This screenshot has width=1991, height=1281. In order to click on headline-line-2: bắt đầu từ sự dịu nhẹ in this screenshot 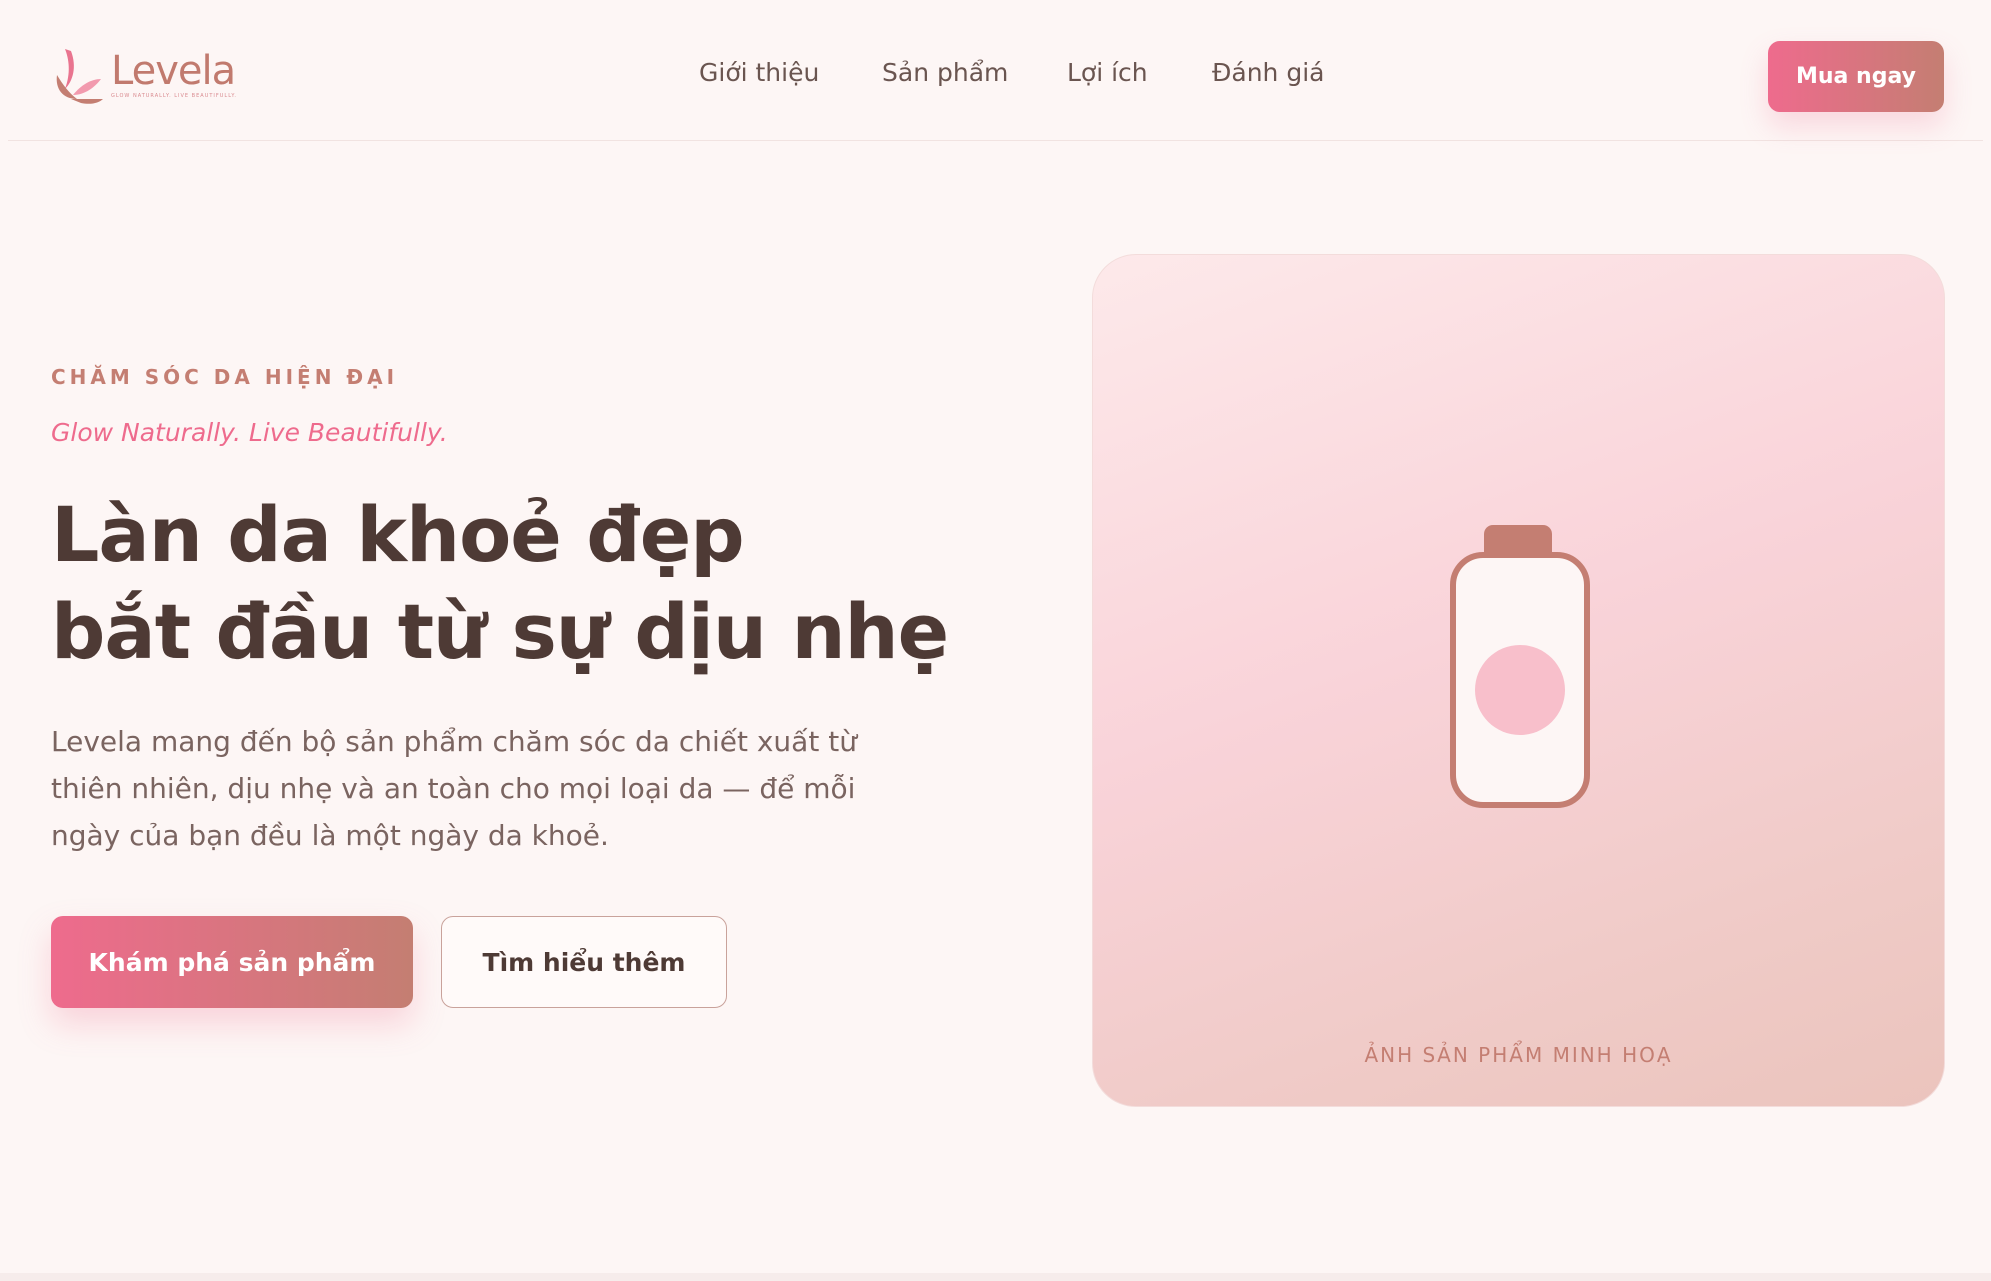, I will do `click(500, 631)`.